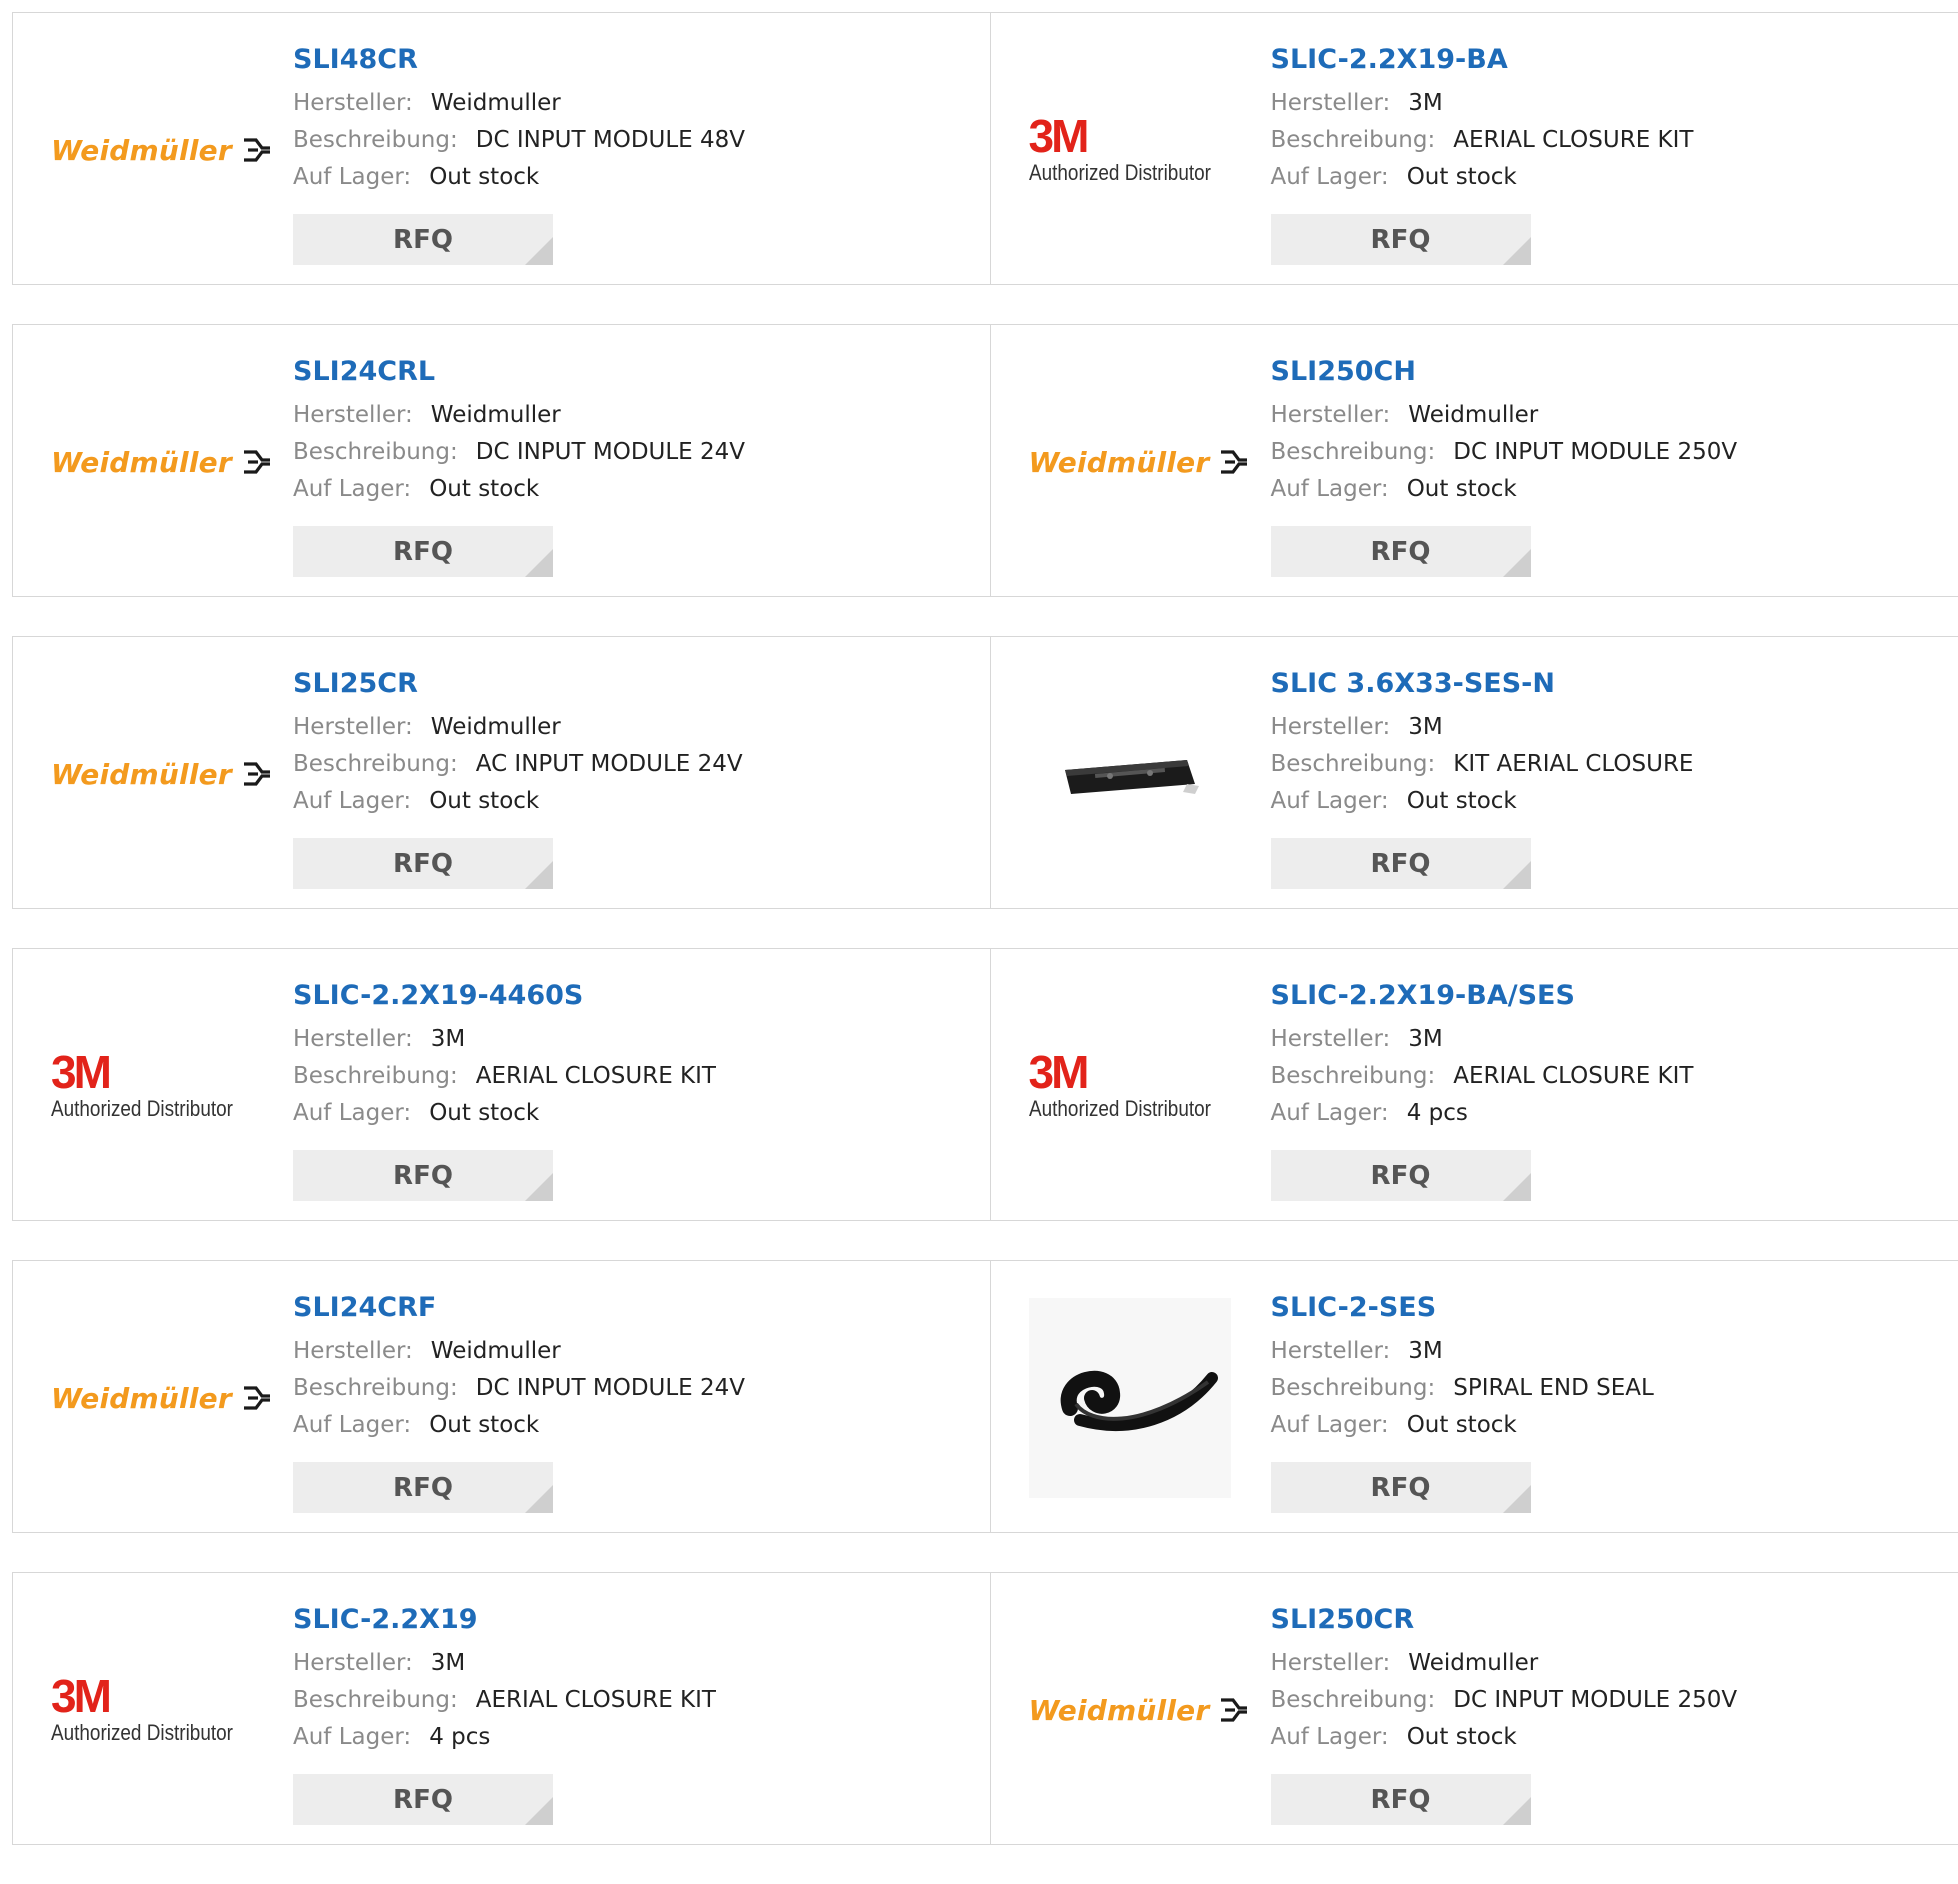 Image resolution: width=1958 pixels, height=1884 pixels. Describe the element at coordinates (519, 1308) in the screenshot. I see `product-part-link: SLI24CRF` at that location.